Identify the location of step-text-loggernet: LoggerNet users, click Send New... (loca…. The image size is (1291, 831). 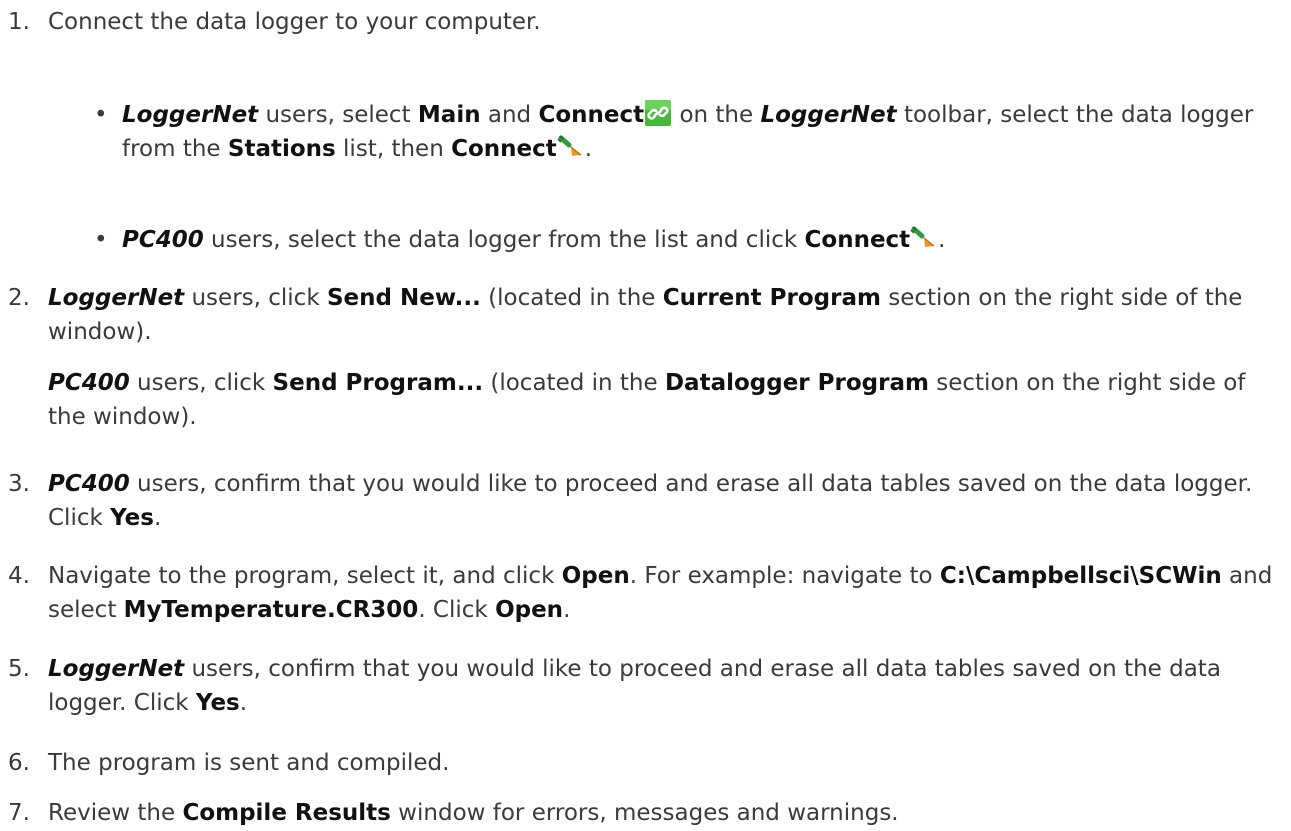
(645, 315).